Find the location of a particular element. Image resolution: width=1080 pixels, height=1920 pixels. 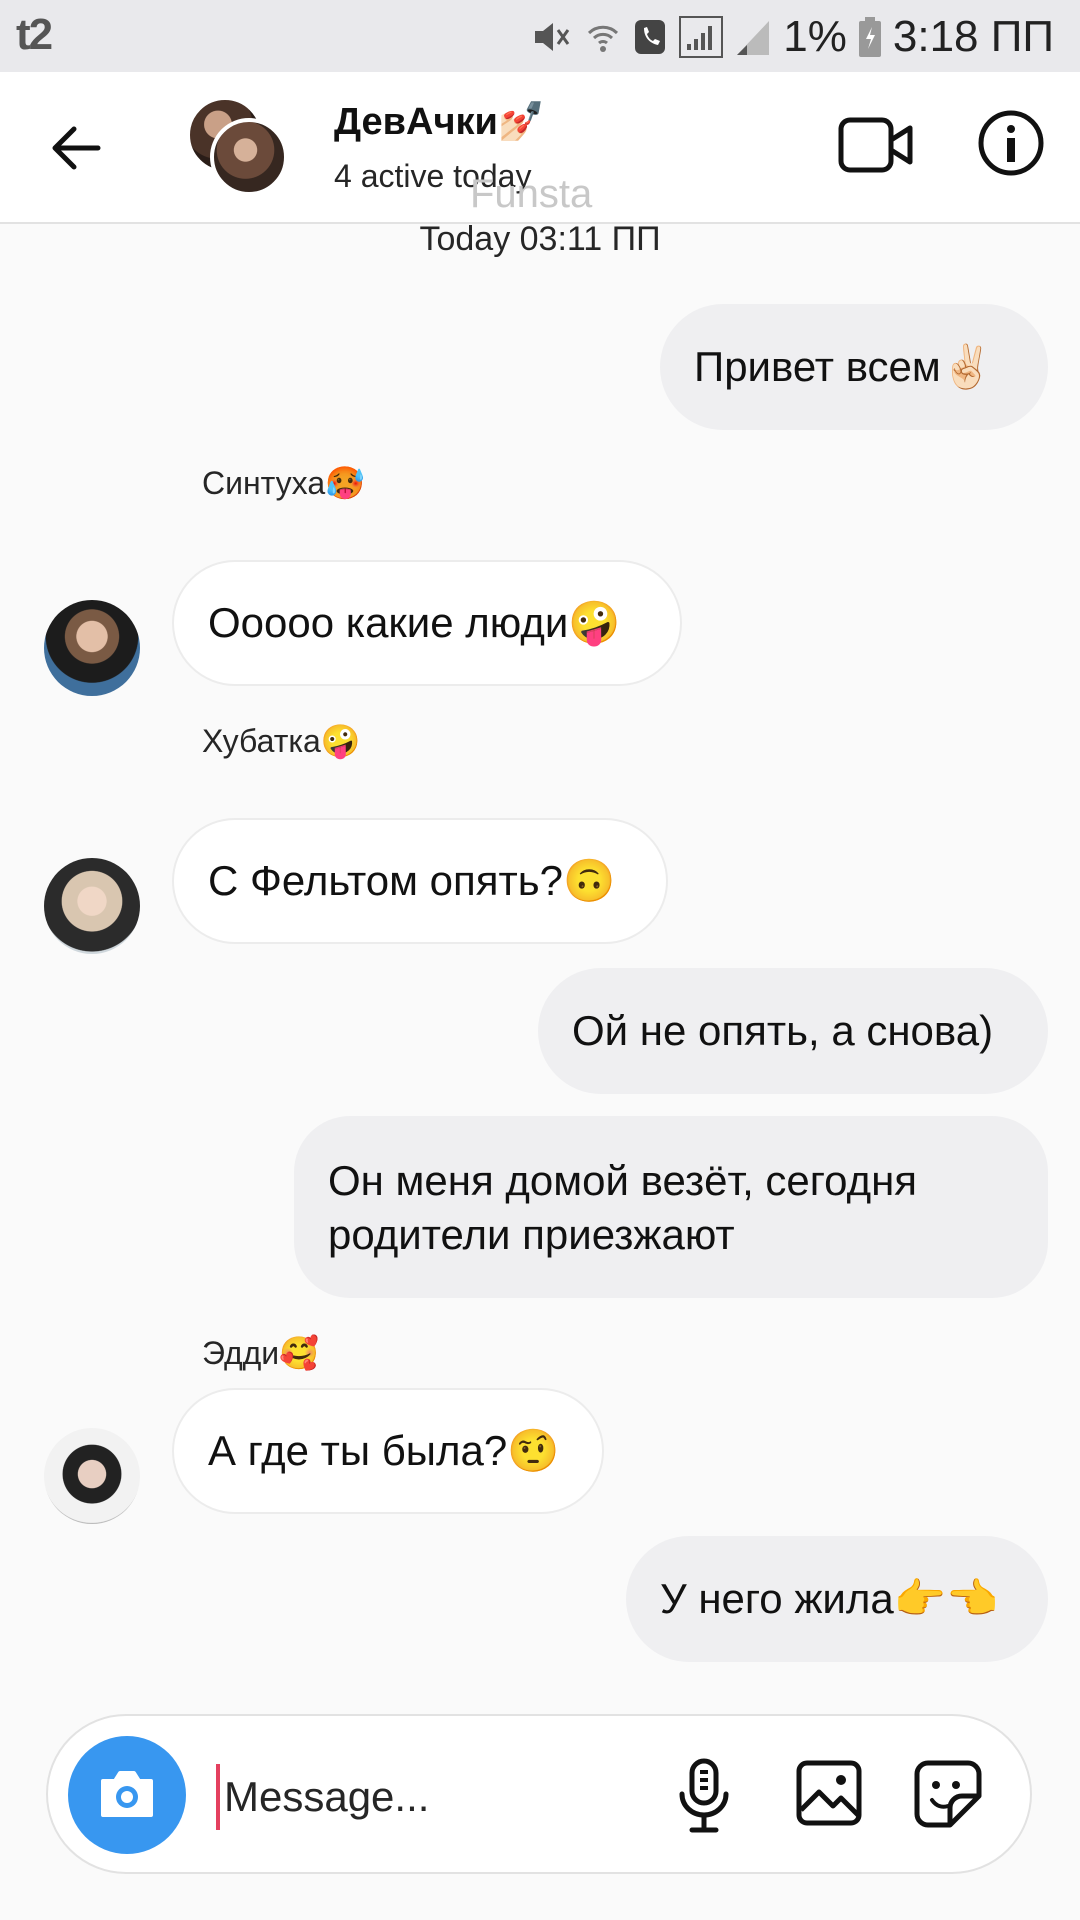

sticker-icon is located at coordinates (948, 1794).